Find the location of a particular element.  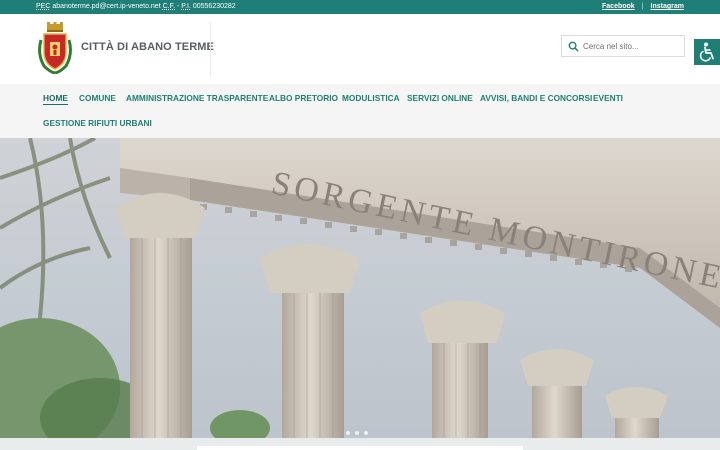

nav-item-amministrazione-trasparente: AMMINISTRAZIONE TRASPARENTE is located at coordinates (197, 98).